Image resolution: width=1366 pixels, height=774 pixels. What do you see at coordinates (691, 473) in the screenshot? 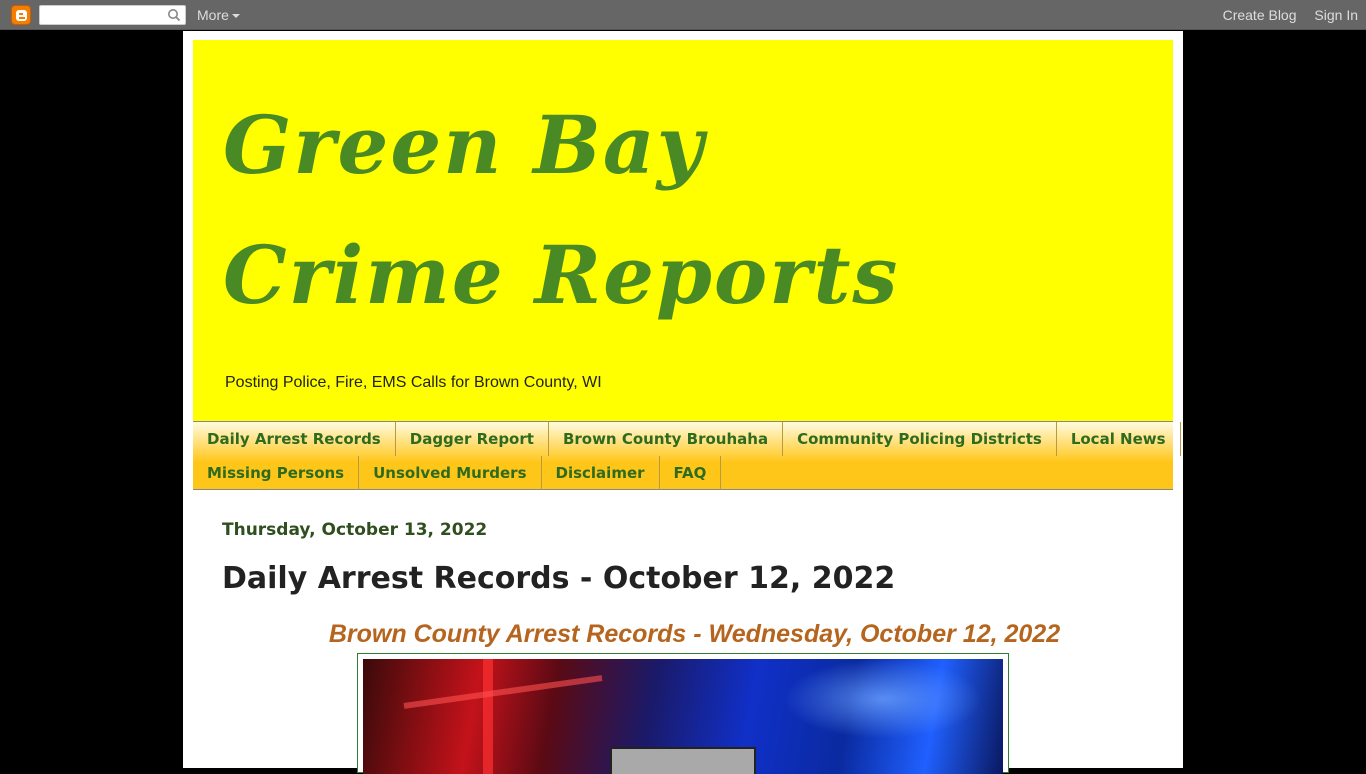
I see `tab-faq: FAQ` at bounding box center [691, 473].